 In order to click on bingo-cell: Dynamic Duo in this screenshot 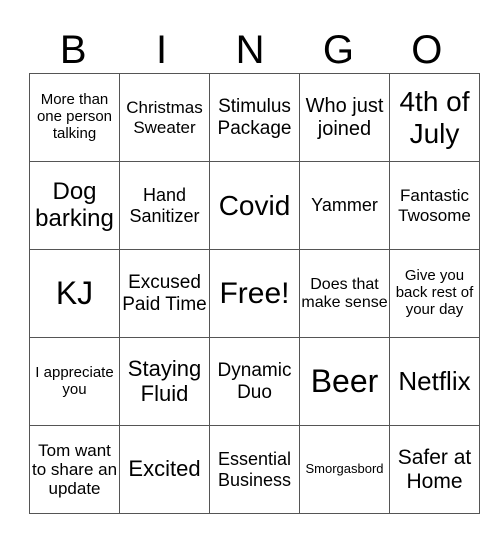, I will do `click(254, 381)`.